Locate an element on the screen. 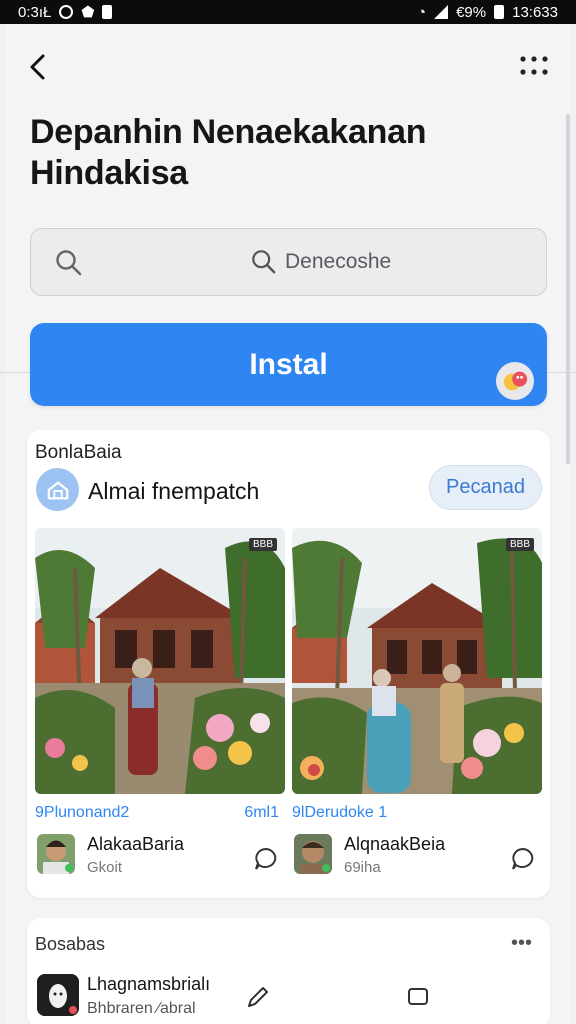 Image resolution: width=576 pixels, height=1024 pixels. app-icon is located at coordinates (57, 489).